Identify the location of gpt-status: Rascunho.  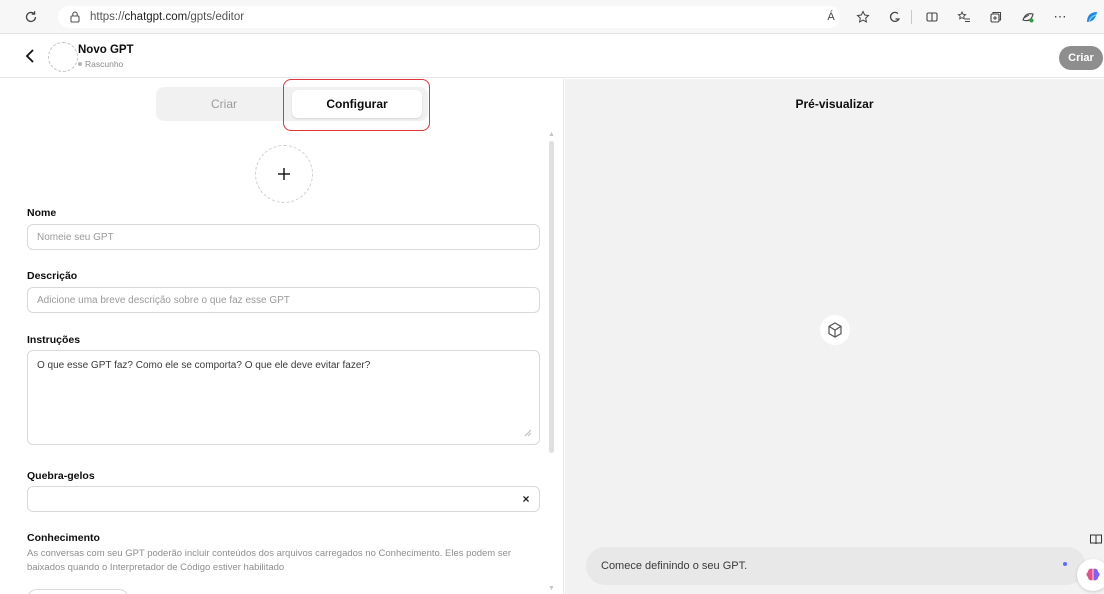
(100, 64).